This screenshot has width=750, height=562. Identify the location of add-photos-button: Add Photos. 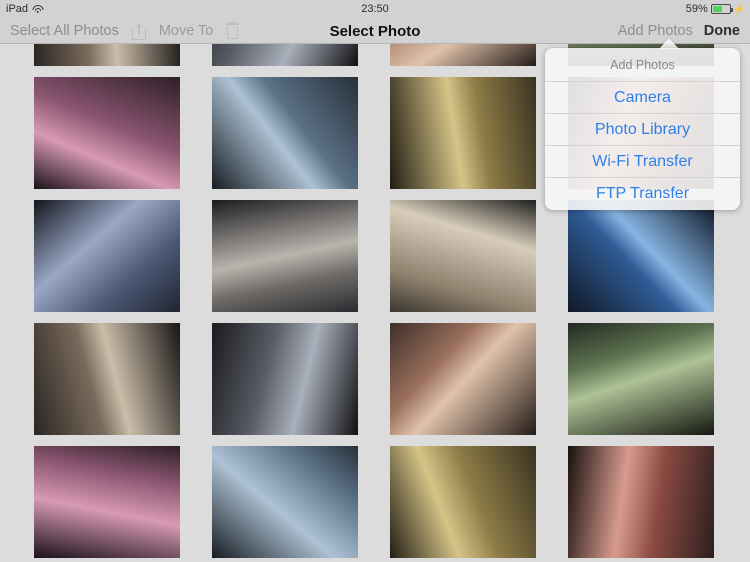
(655, 31).